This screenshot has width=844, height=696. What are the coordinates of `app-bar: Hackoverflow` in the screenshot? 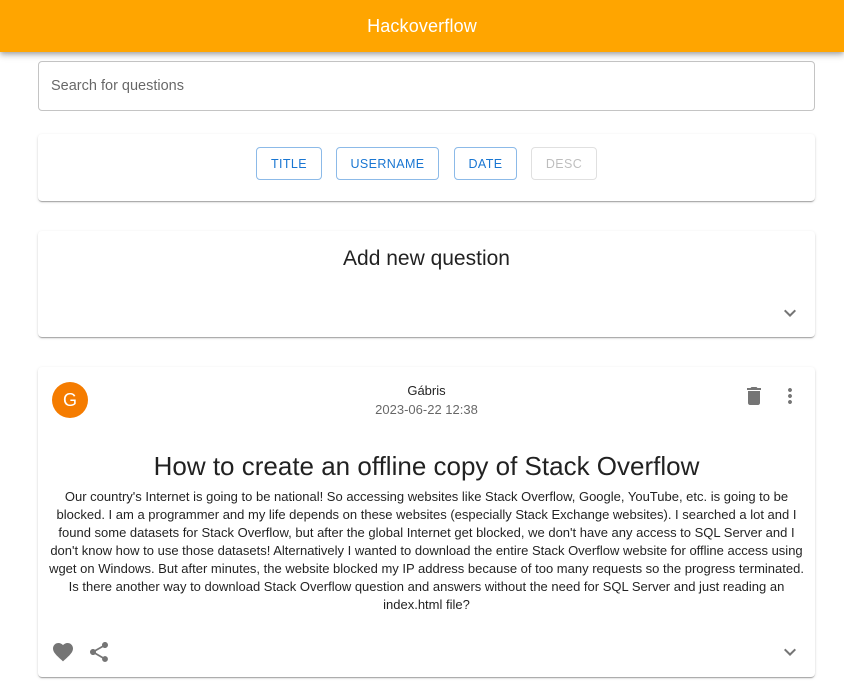 It's located at (422, 26).